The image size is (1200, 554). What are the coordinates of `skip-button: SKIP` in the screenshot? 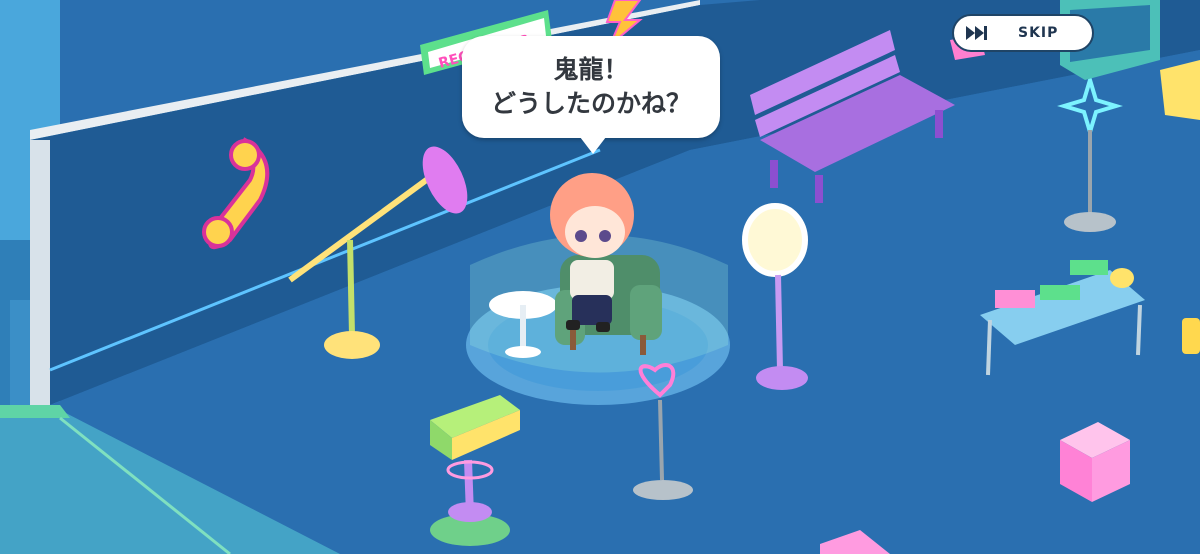 It's located at (1023, 33).